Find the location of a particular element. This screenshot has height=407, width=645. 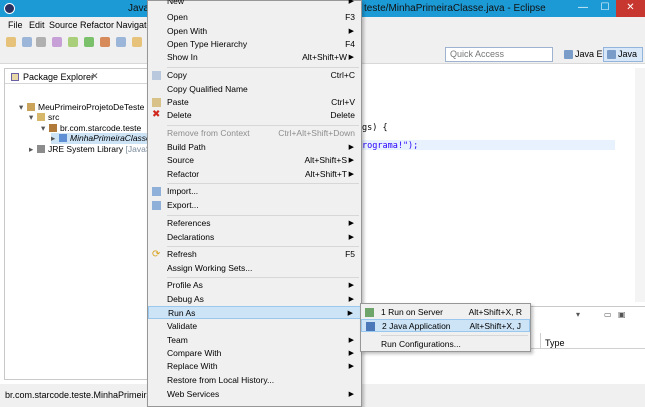

menu-source: Source is located at coordinates (63, 25).